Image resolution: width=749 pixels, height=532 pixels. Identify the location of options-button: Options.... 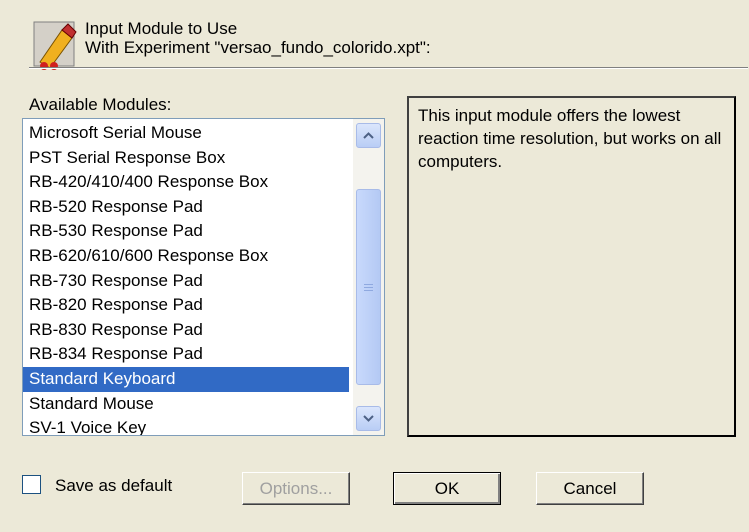
(296, 488).